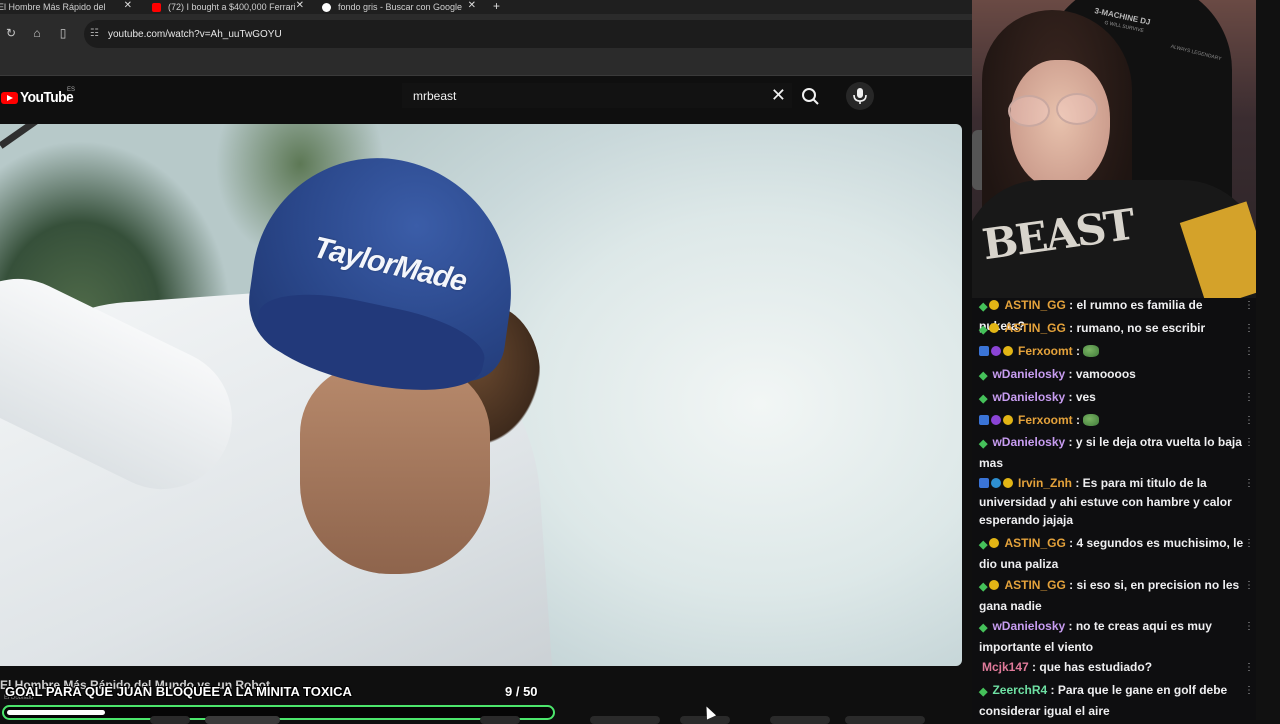 The width and height of the screenshot is (1280, 724). I want to click on teal-badge-icon, so click(996, 483).